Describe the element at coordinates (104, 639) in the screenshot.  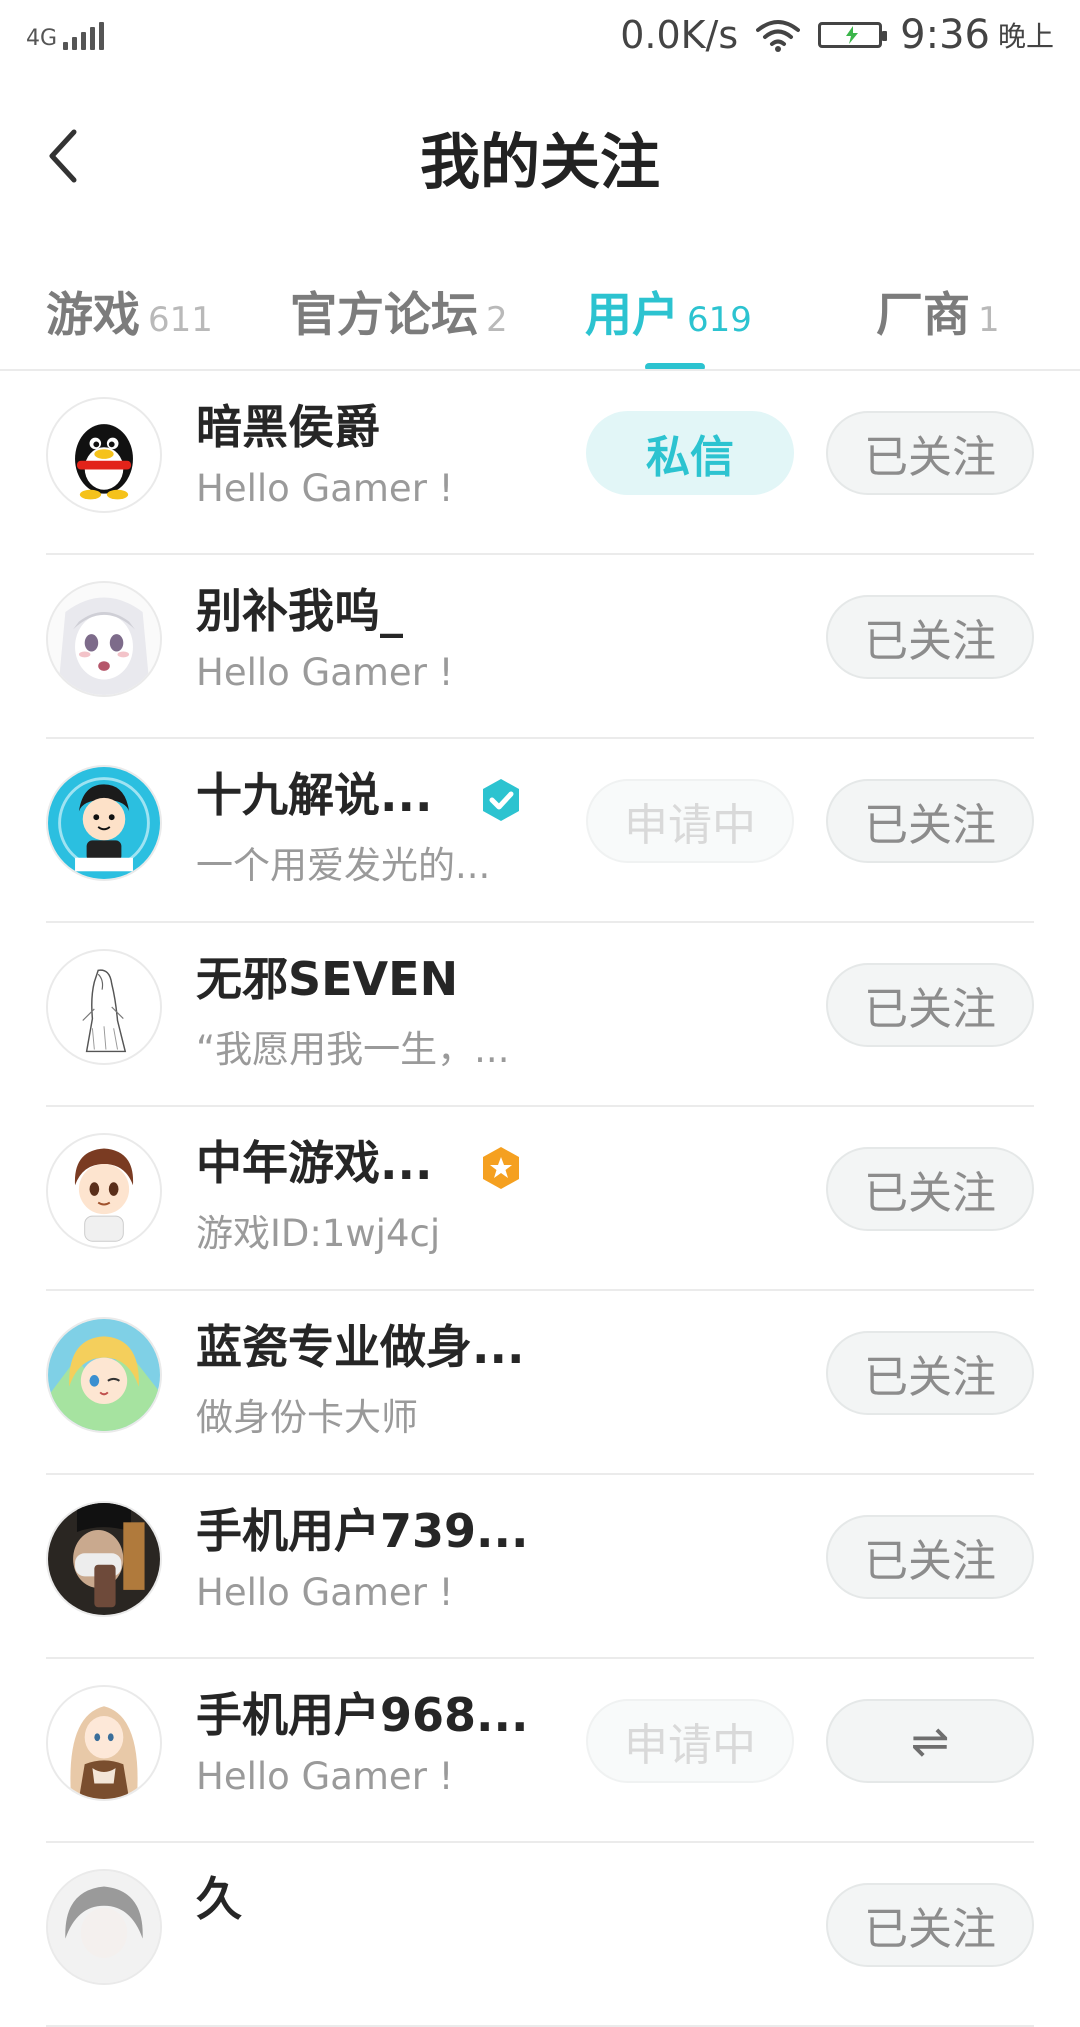
I see `anime-girl-avatar` at that location.